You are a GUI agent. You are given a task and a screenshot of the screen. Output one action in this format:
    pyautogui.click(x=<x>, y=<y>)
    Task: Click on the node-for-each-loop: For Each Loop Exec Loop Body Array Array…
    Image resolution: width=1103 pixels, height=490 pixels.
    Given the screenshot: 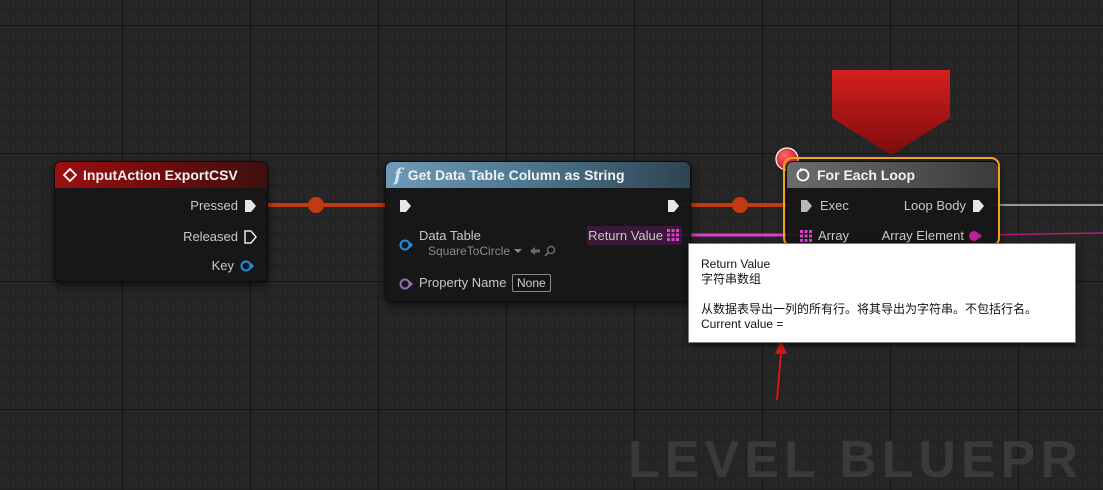 What is the action you would take?
    pyautogui.click(x=892, y=204)
    